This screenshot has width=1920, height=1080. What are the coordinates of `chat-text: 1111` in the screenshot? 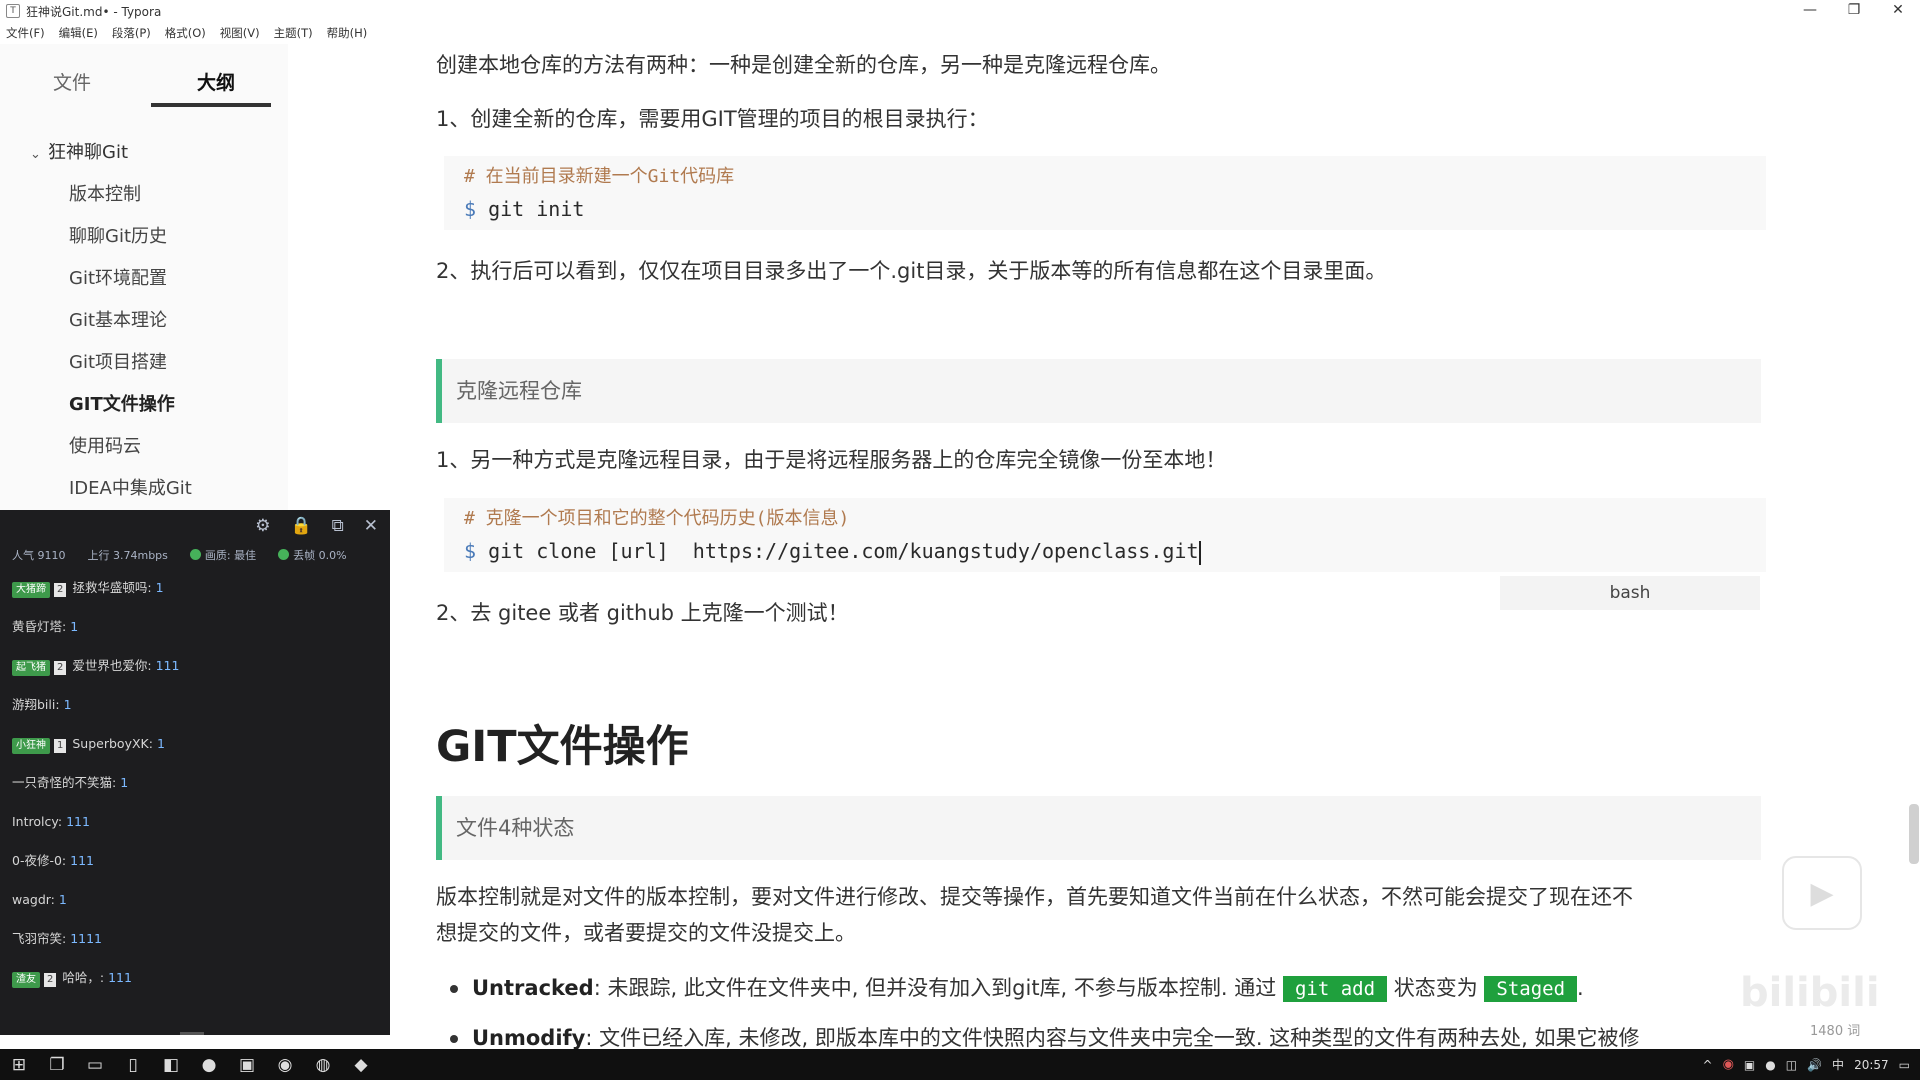 It's located at (86, 938).